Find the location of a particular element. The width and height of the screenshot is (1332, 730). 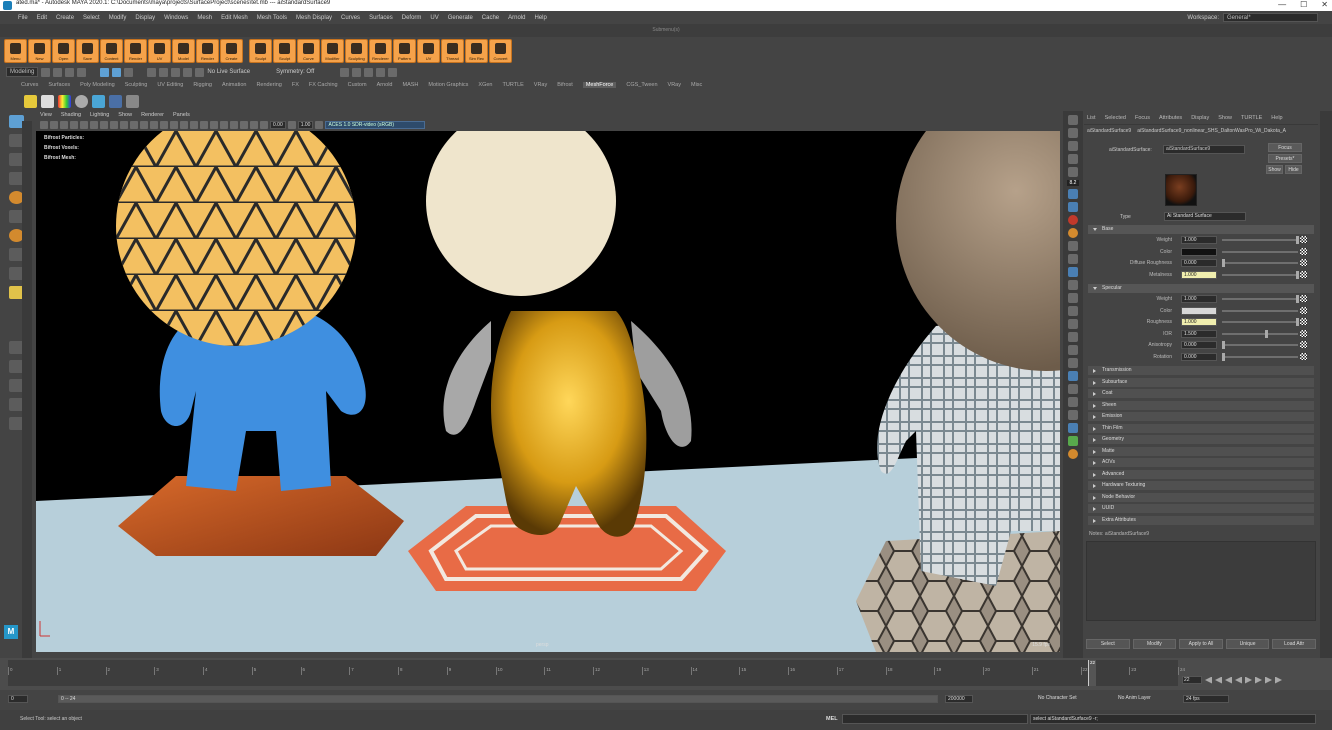

shelf-button: Sim Rec is located at coordinates (476, 51).